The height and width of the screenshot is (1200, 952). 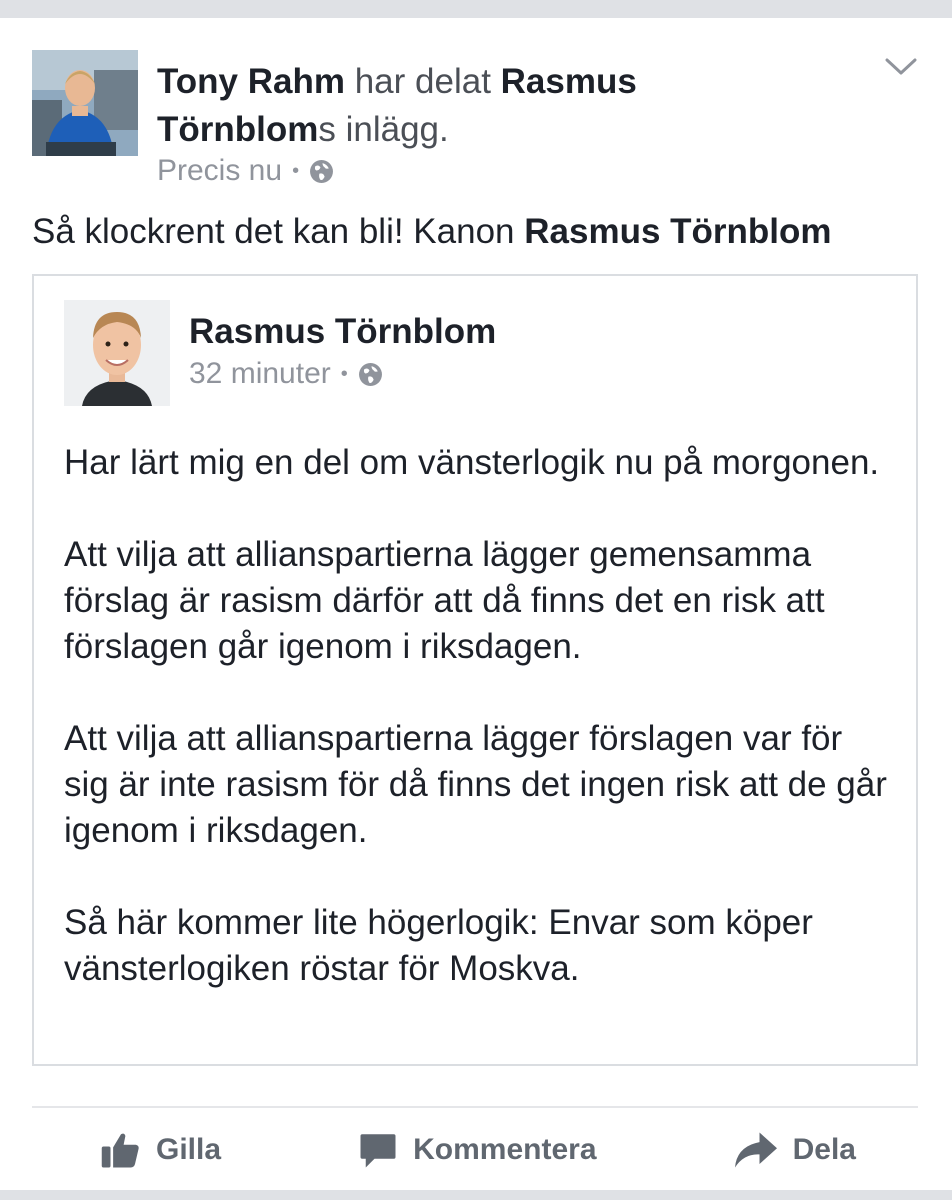 What do you see at coordinates (85, 103) in the screenshot?
I see `author-avatar` at bounding box center [85, 103].